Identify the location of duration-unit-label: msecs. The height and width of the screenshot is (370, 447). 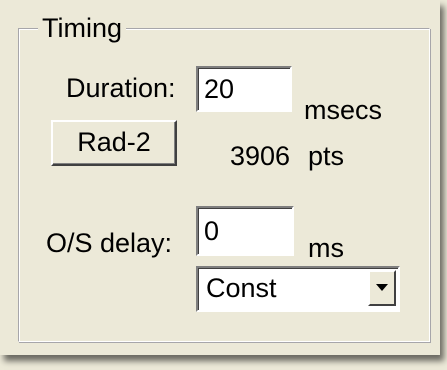
(343, 110).